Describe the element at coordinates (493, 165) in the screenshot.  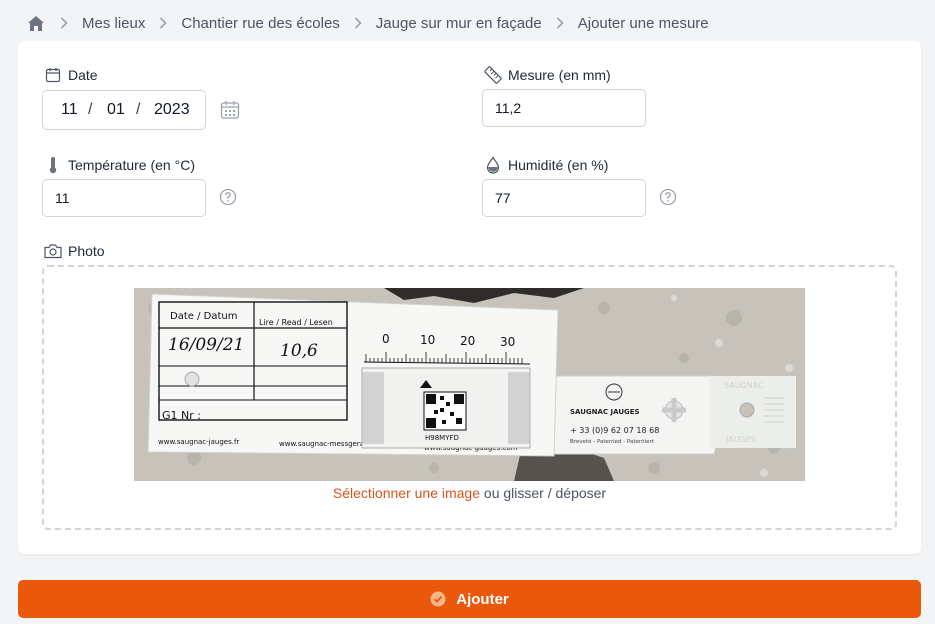
I see `droplet-icon` at that location.